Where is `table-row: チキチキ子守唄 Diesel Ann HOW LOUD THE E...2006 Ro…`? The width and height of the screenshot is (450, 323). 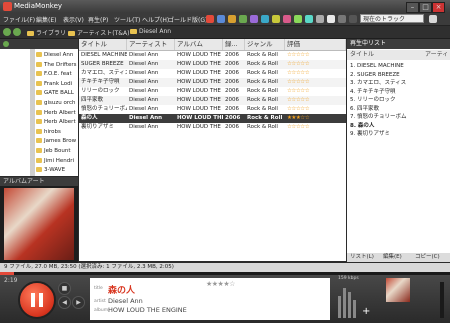
table-row: チキチキ子守唄 Diesel Ann HOW LOUD THE E...2006 Ro… is located at coordinates (212, 82).